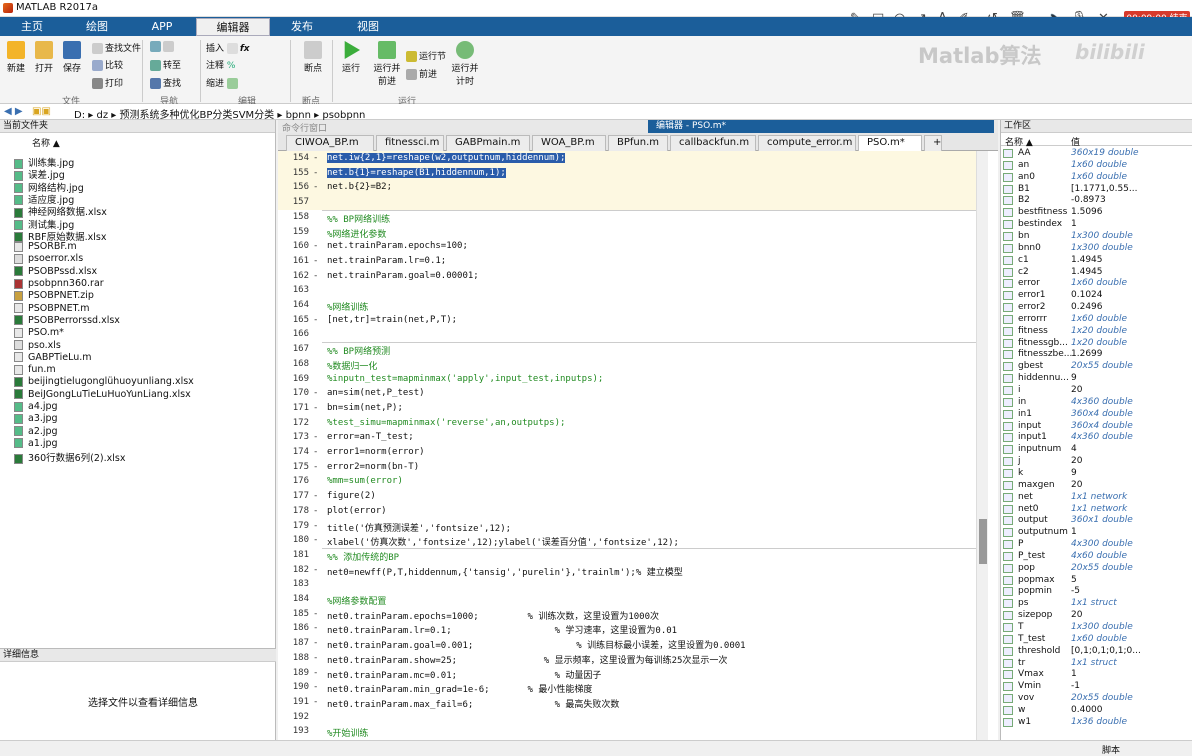  I want to click on workspace-variable: B2 -0.8973, so click(1097, 201).